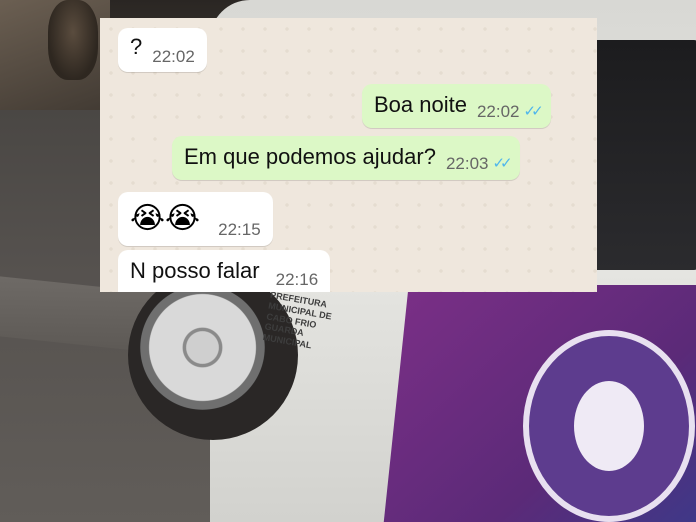 This screenshot has width=696, height=522. I want to click on tree-trunk, so click(73, 40).